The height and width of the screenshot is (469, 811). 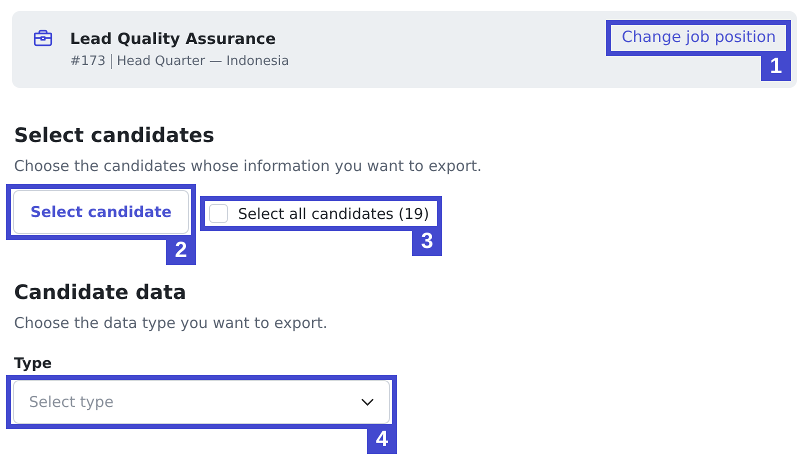 What do you see at coordinates (33, 364) in the screenshot?
I see `field-label: Type` at bounding box center [33, 364].